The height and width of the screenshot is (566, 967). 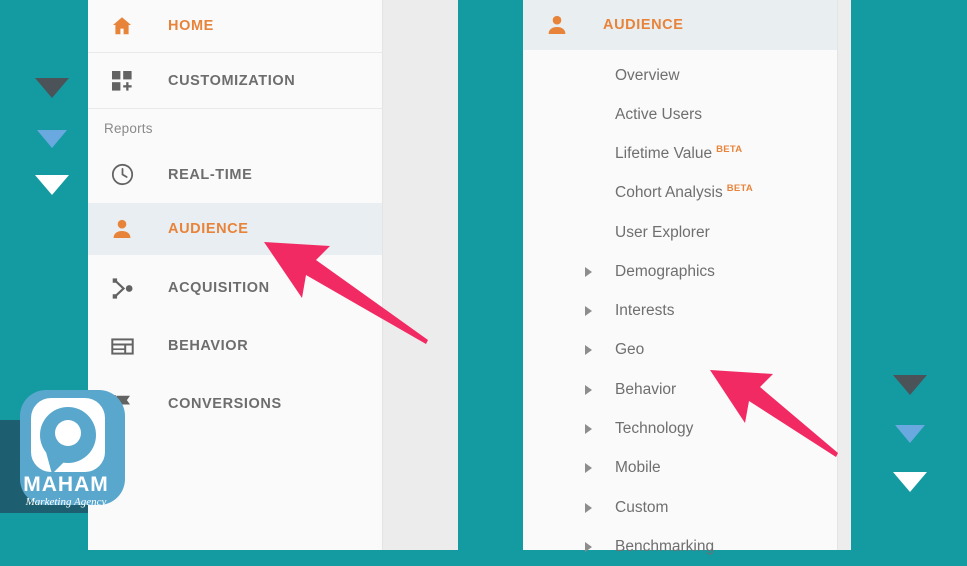 What do you see at coordinates (910, 385) in the screenshot?
I see `triangle-dark-icon-right` at bounding box center [910, 385].